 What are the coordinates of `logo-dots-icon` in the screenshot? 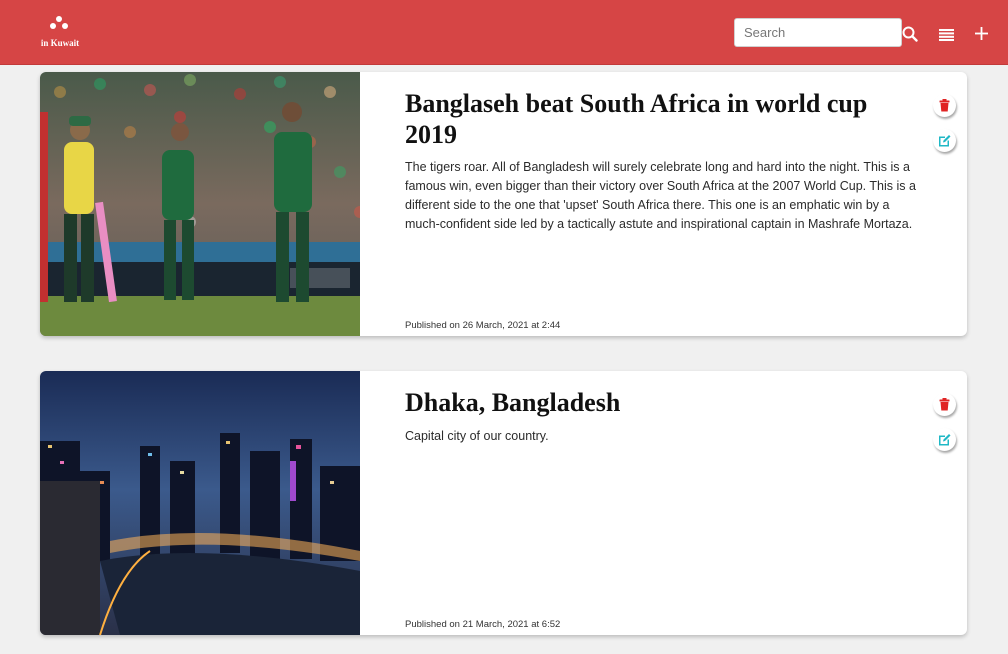 It's located at (59, 26).